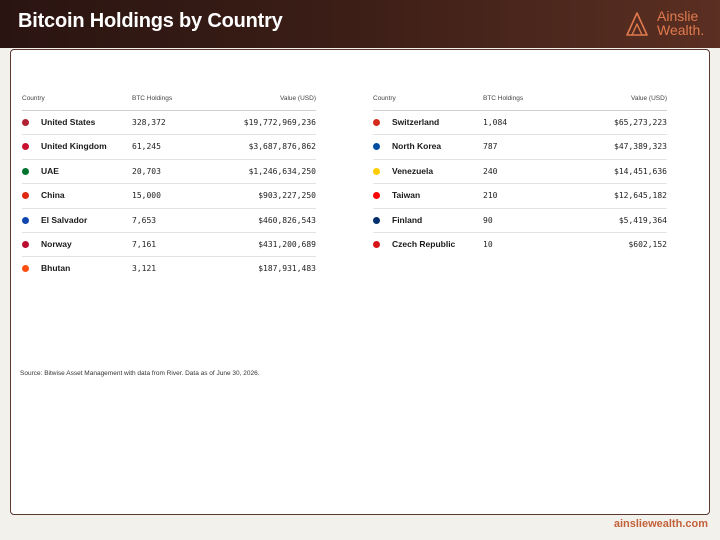 This screenshot has width=720, height=540. Describe the element at coordinates (520, 196) in the screenshot. I see `table-row: Taiwan 210 $12,645,182` at that location.